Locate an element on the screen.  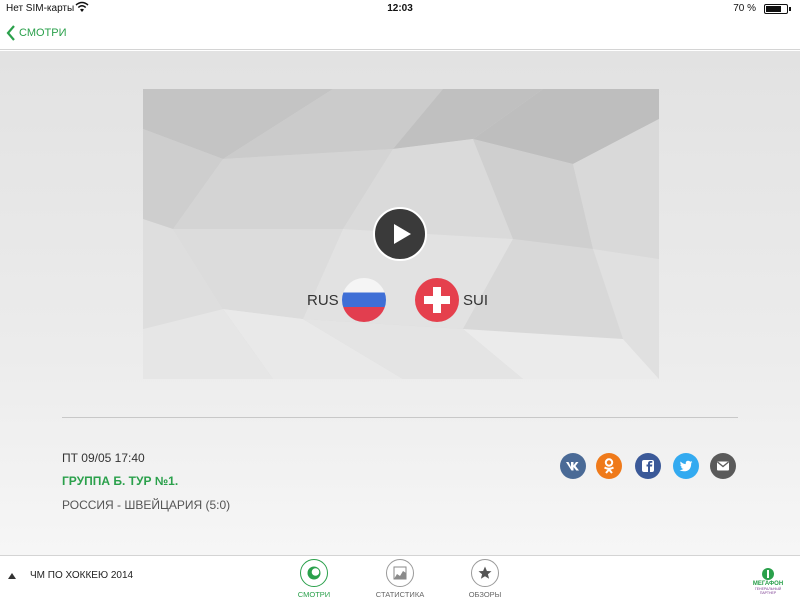
share-odnoklassniki-button is located at coordinates (609, 466).